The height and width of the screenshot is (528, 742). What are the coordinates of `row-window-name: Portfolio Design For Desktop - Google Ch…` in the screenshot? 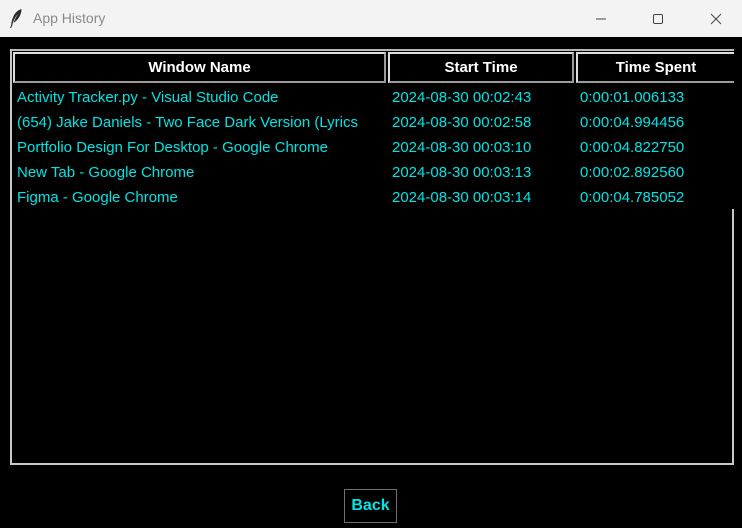 It's located at (172, 147).